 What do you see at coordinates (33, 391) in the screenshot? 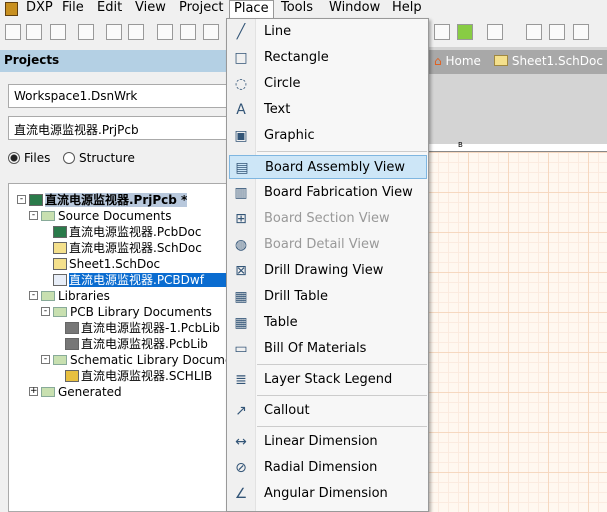
I see `expand-icon: +` at bounding box center [33, 391].